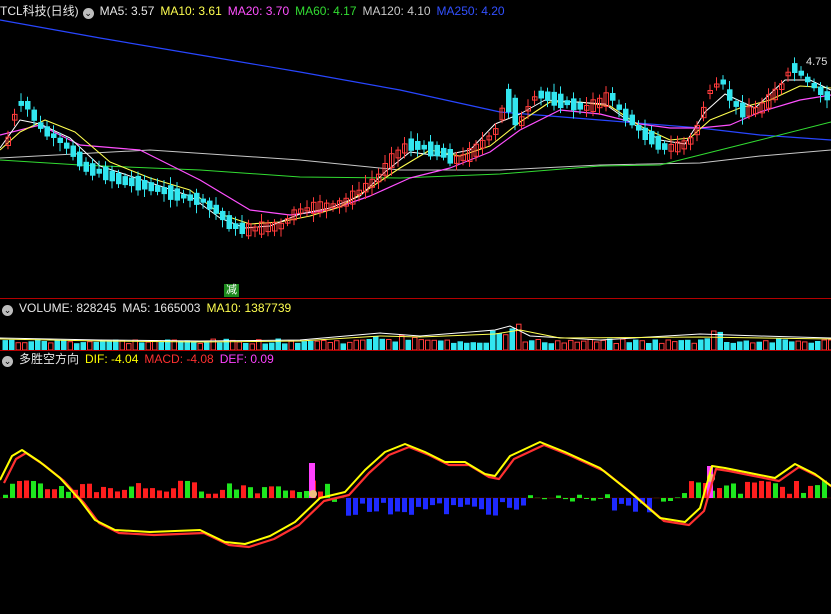  Describe the element at coordinates (246, 359) in the screenshot. I see `legend-def: DEF: 0.09` at that location.